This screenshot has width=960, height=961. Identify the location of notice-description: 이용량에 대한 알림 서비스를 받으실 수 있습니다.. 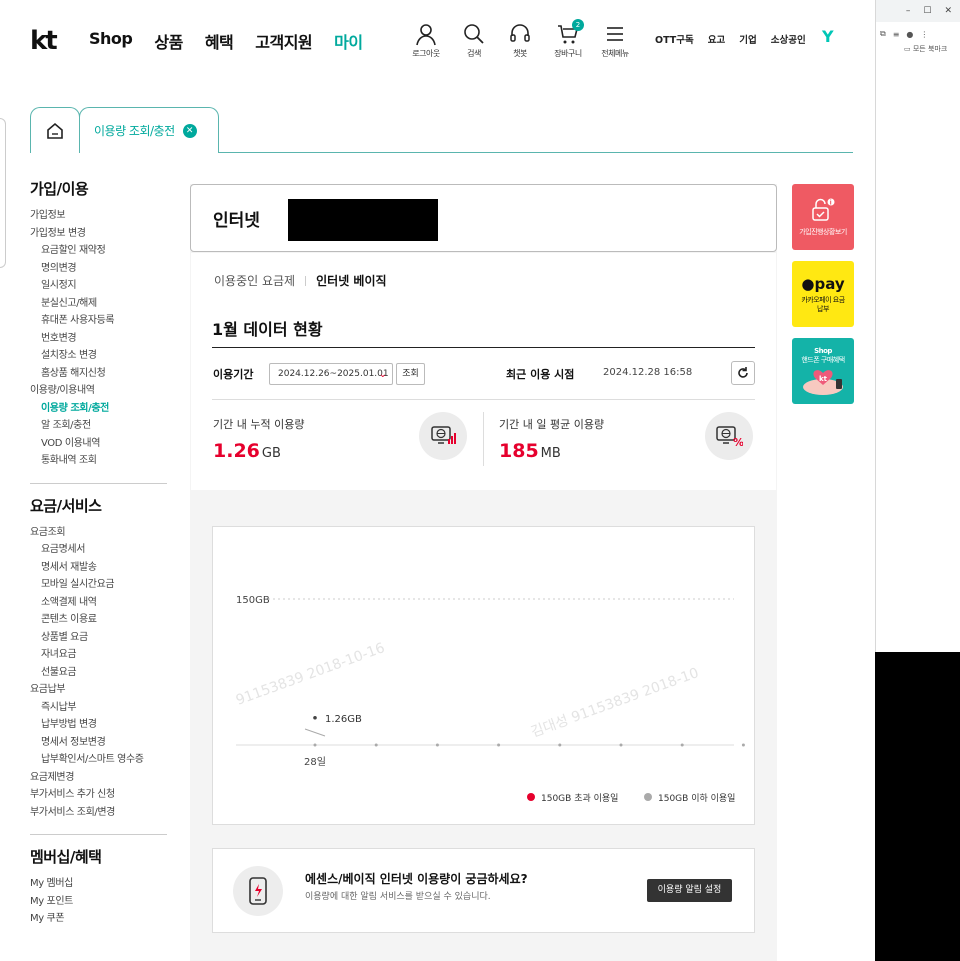
(398, 897).